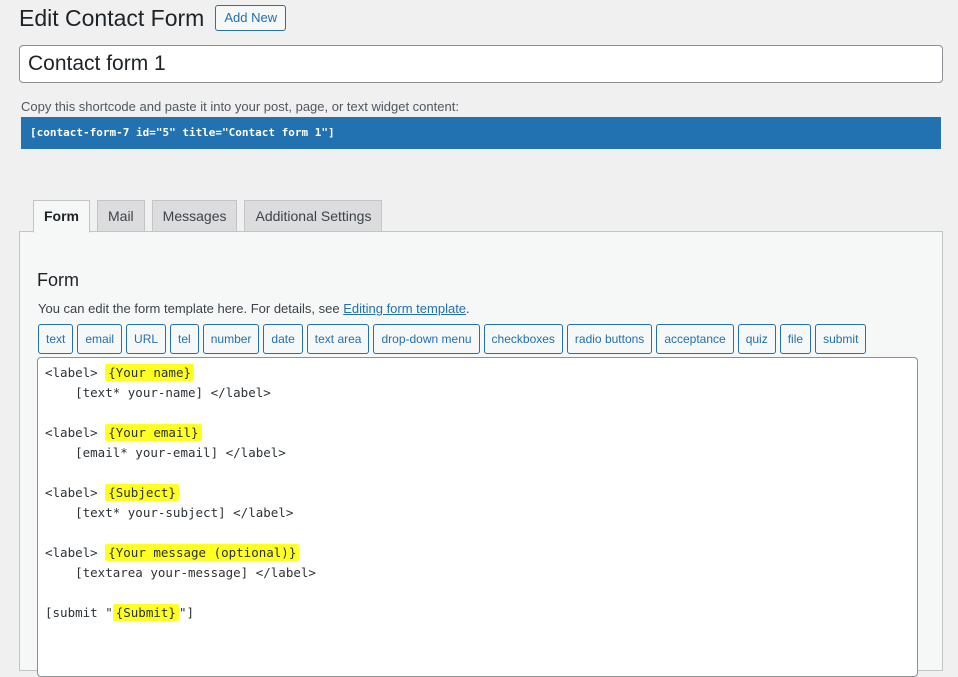  What do you see at coordinates (481, 493) in the screenshot?
I see `code-line: <label> {Subject}` at bounding box center [481, 493].